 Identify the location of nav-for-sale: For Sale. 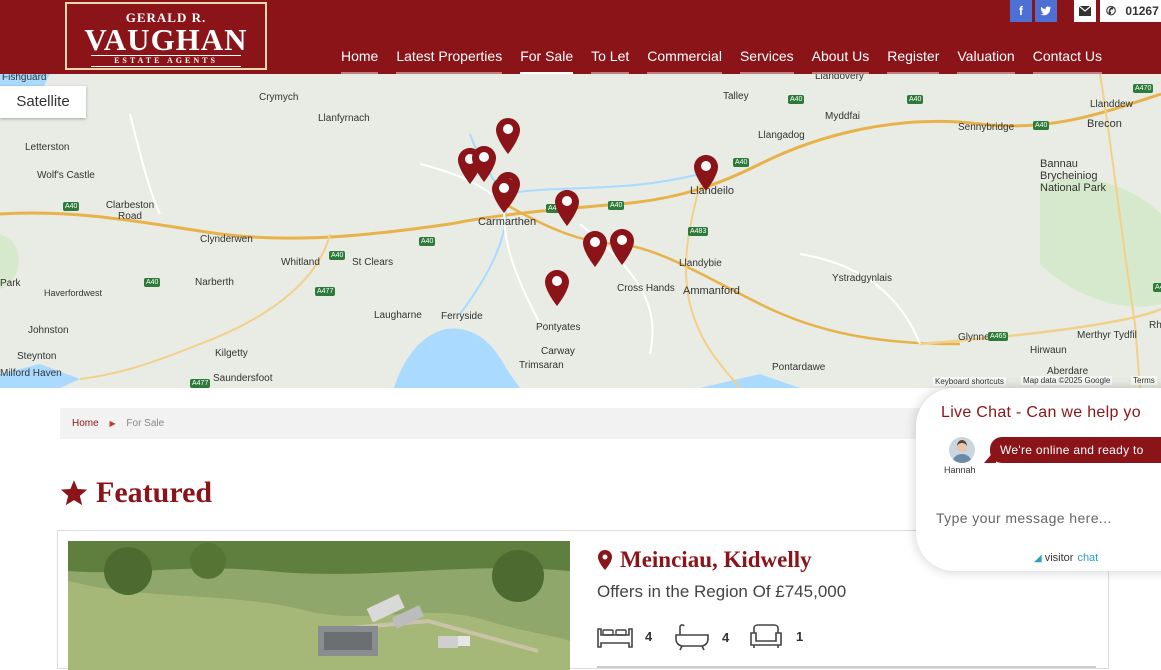
(546, 60).